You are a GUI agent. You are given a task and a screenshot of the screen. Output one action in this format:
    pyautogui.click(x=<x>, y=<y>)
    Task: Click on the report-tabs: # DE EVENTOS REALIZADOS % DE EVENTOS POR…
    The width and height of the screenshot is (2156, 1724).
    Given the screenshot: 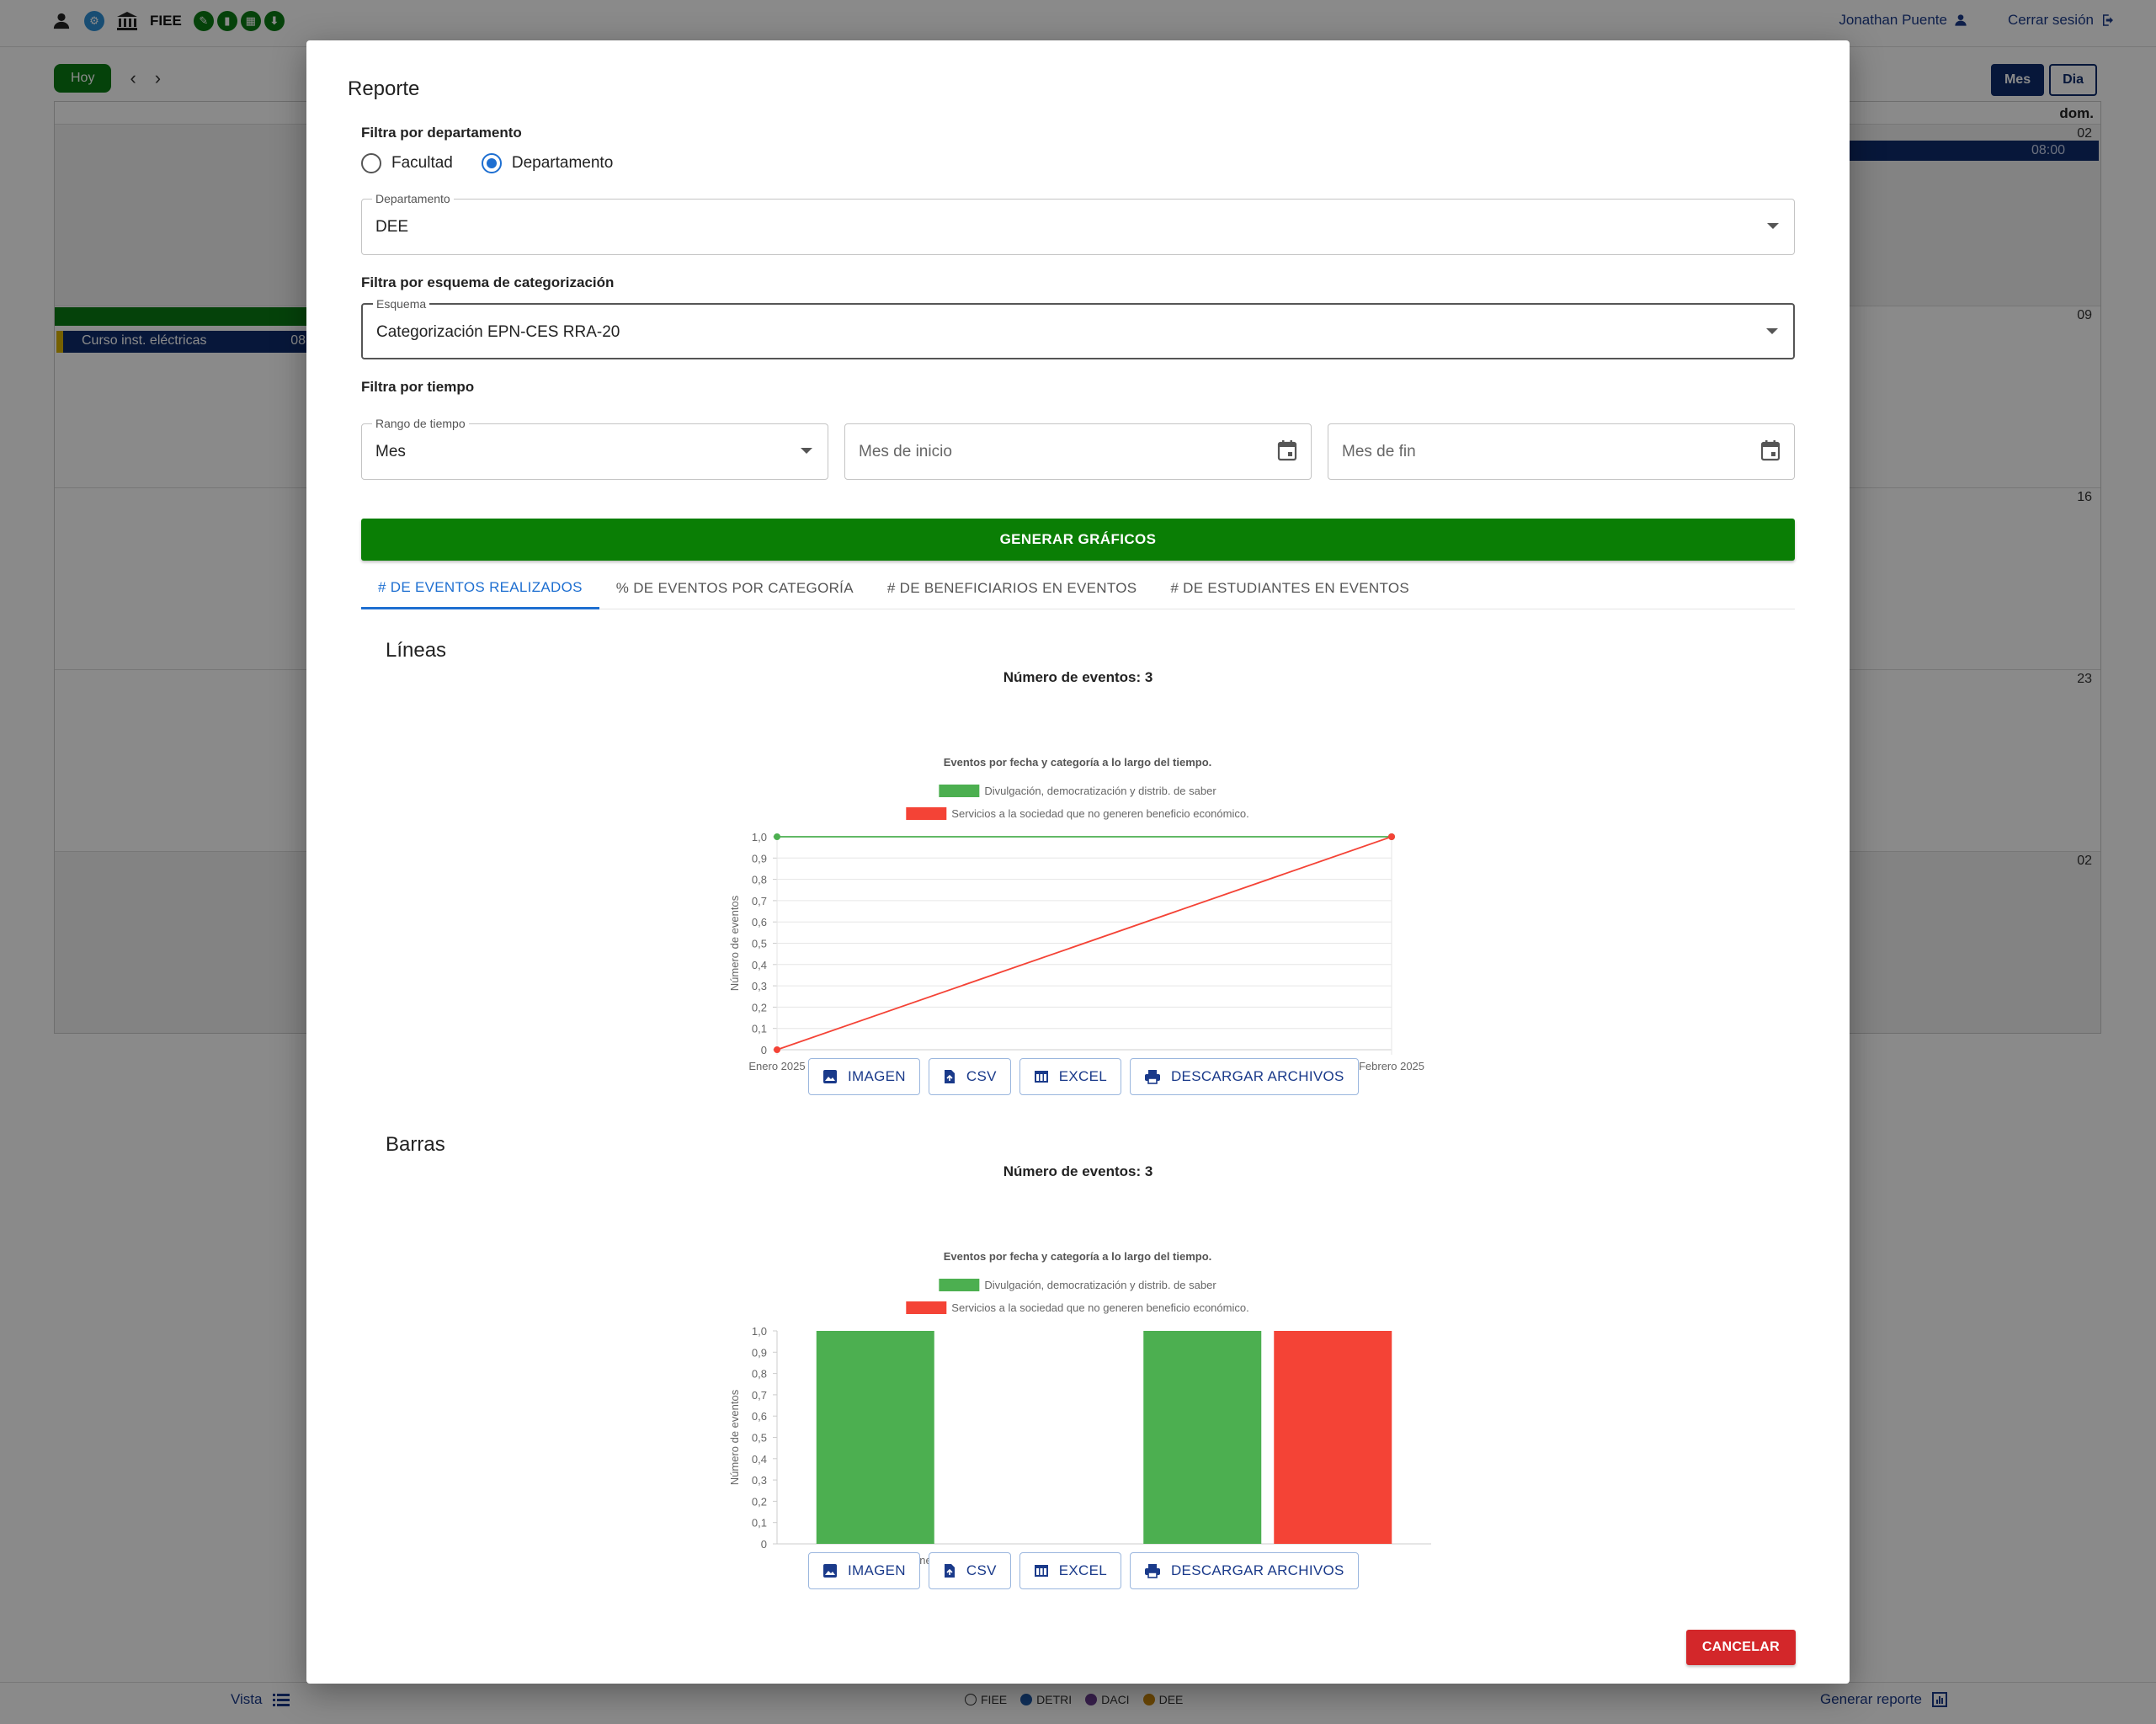 What is the action you would take?
    pyautogui.click(x=1078, y=588)
    